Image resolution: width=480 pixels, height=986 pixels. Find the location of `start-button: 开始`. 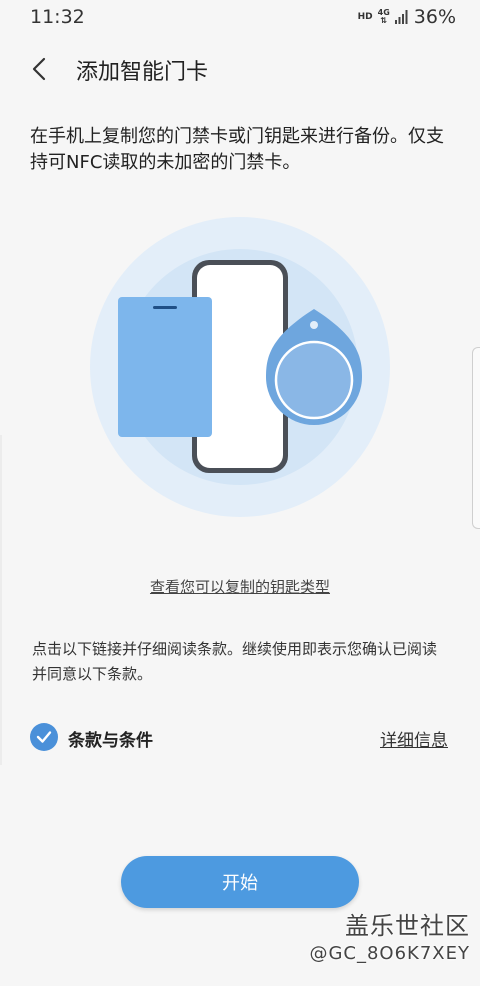

start-button: 开始 is located at coordinates (240, 882).